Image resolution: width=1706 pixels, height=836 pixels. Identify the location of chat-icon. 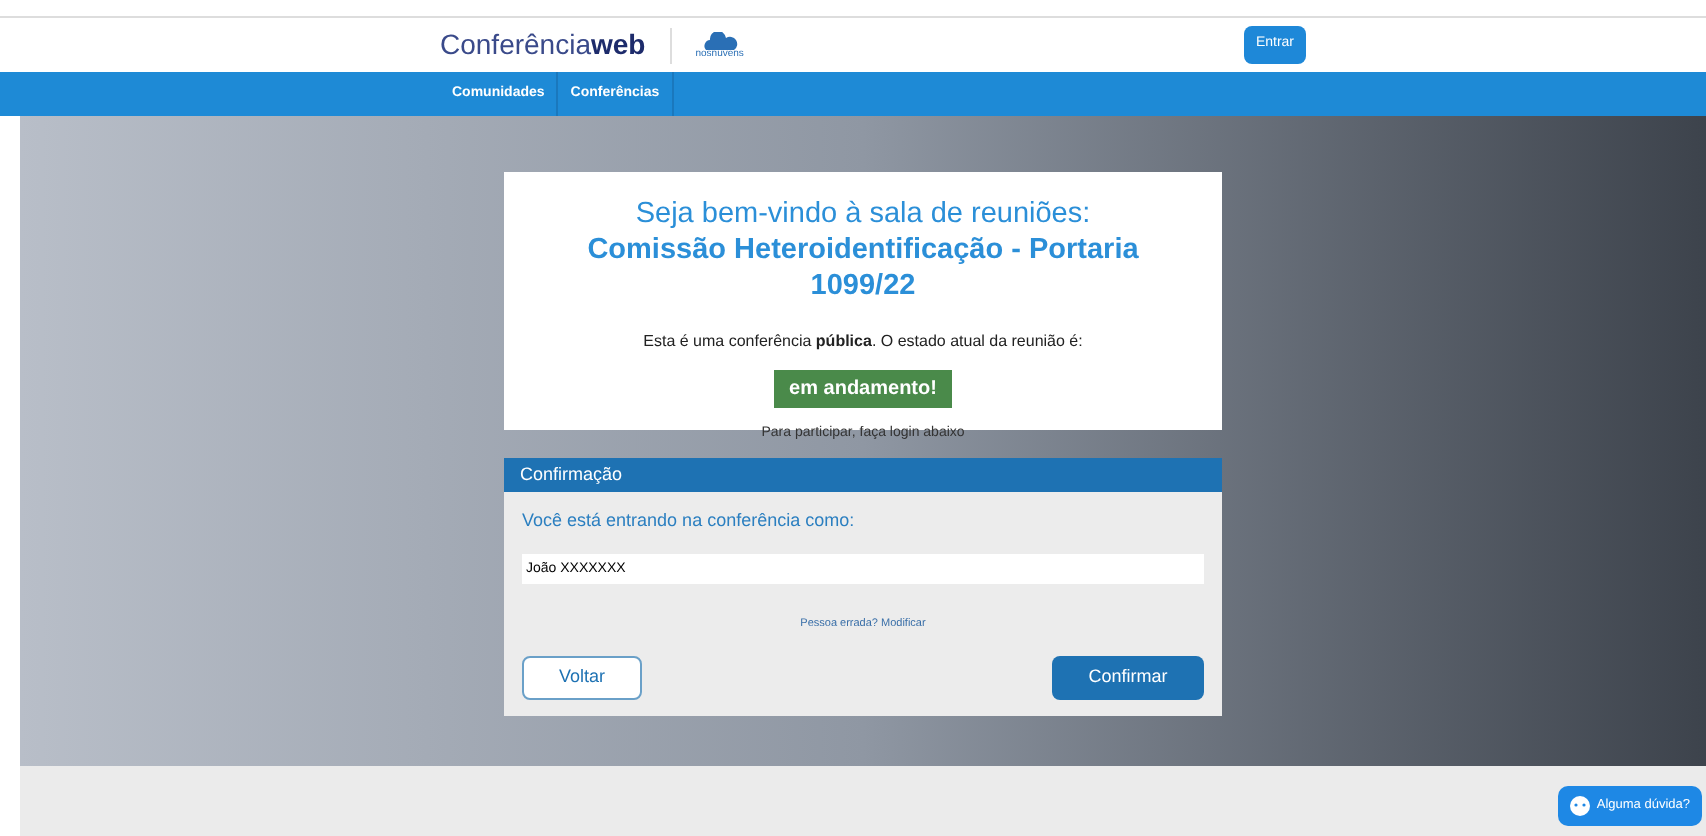
(1580, 806).